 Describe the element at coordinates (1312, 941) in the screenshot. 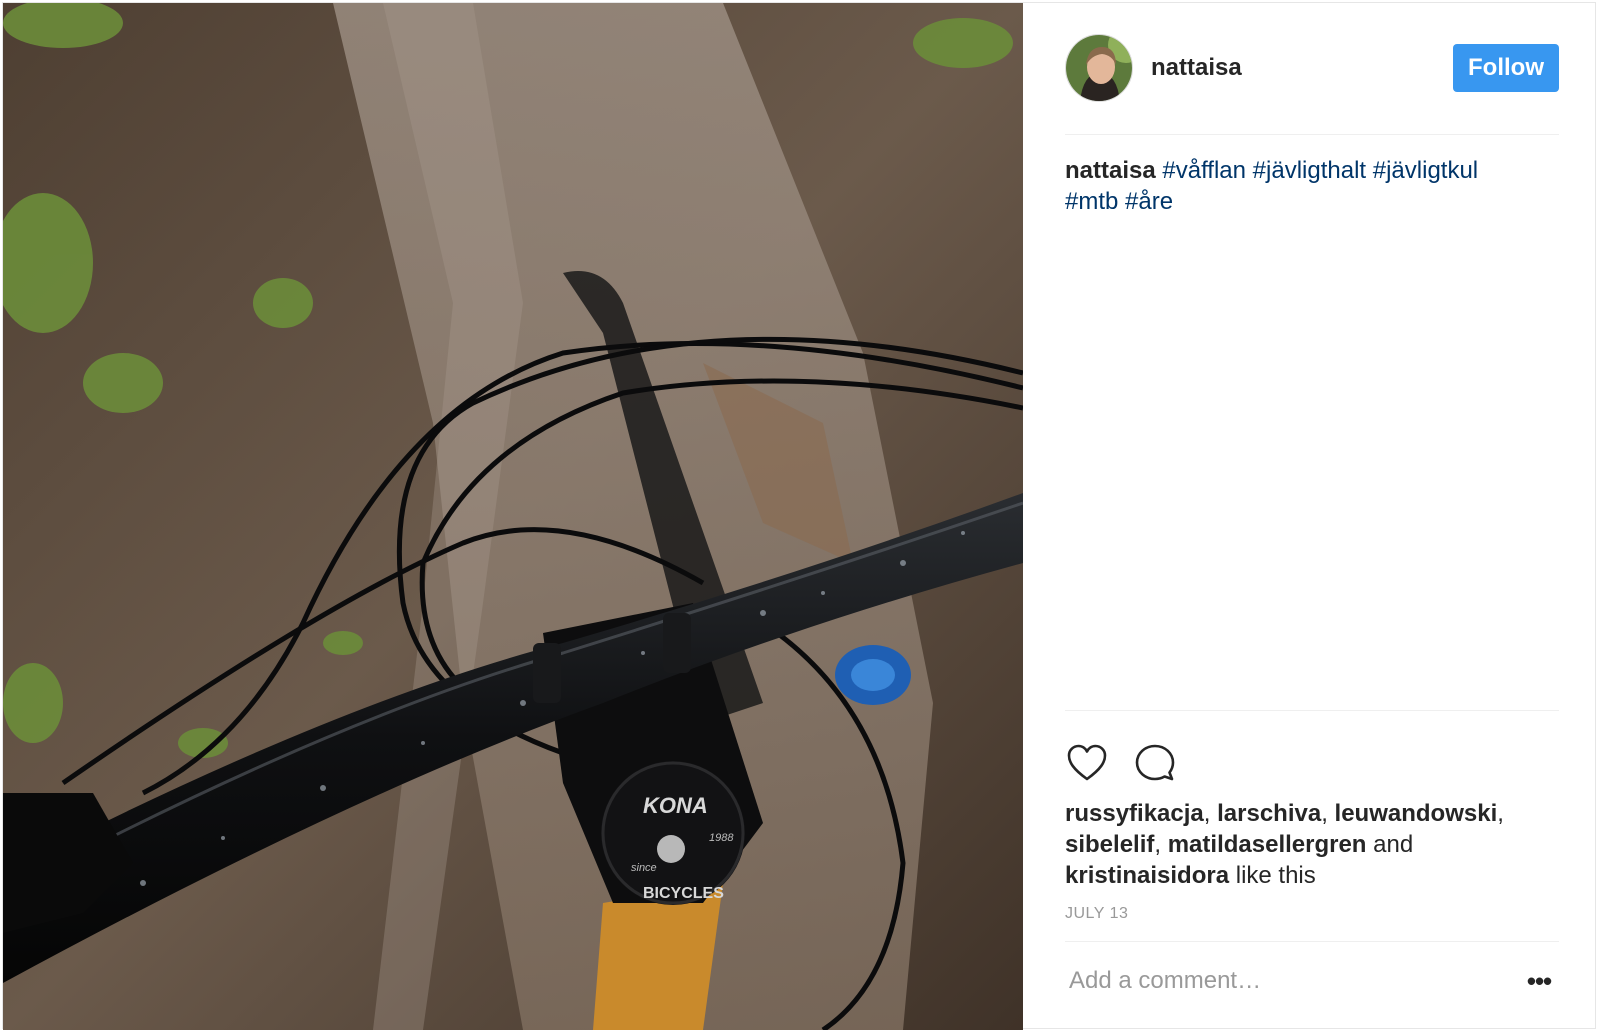

I see `comment-divider` at that location.